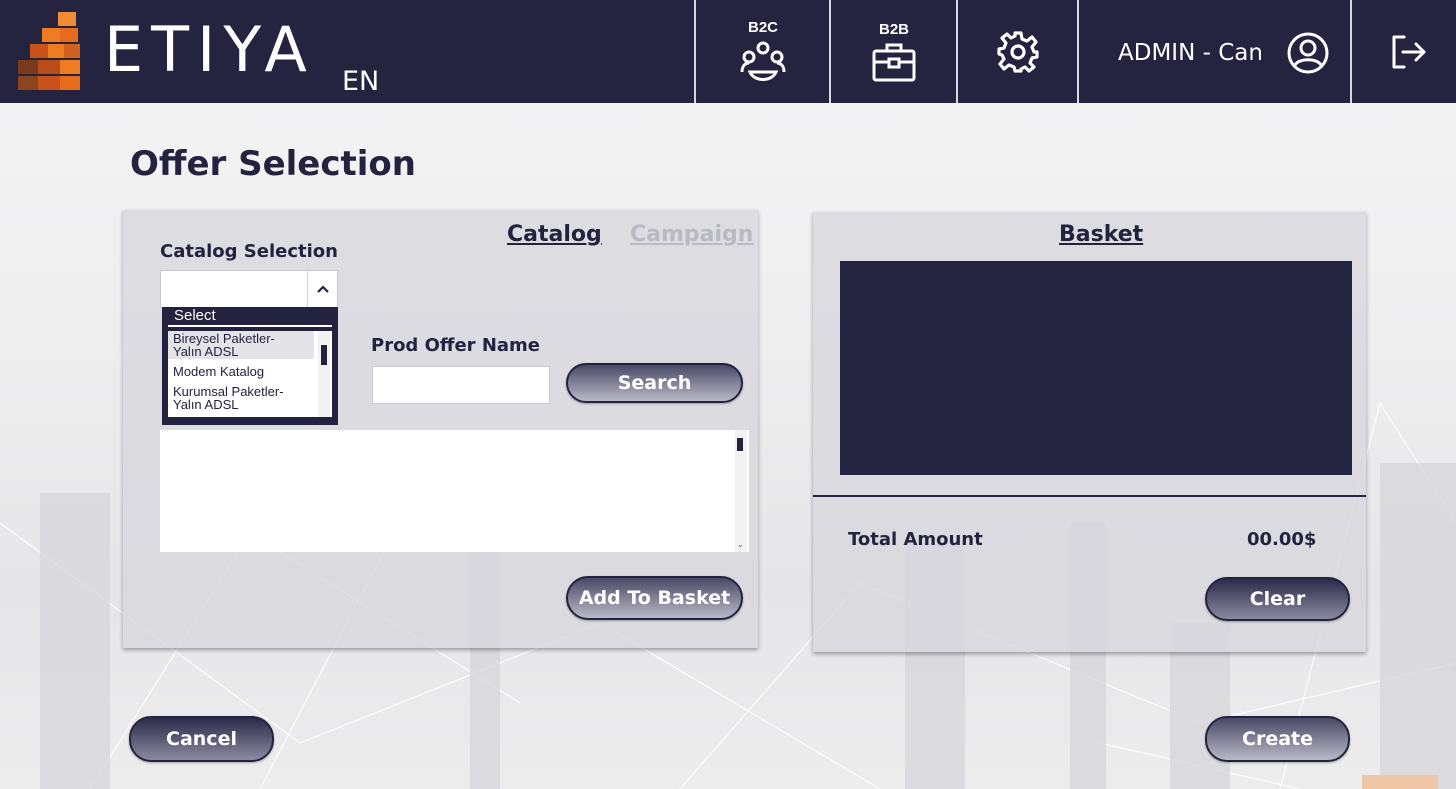 This screenshot has height=789, width=1456. Describe the element at coordinates (360, 81) in the screenshot. I see `language-selector: EN` at that location.